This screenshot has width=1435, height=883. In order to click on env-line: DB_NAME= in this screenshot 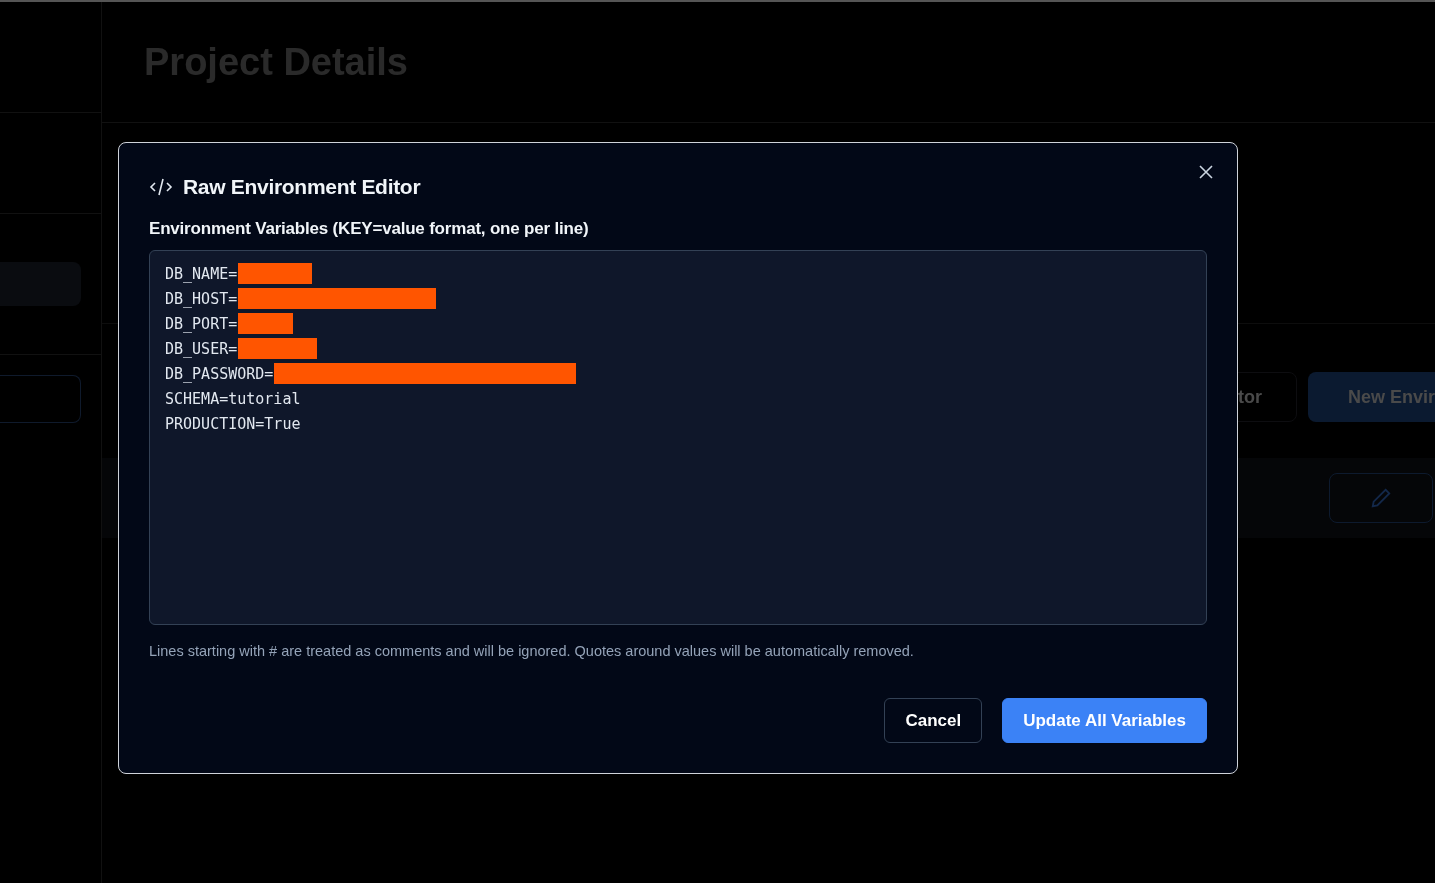, I will do `click(201, 273)`.